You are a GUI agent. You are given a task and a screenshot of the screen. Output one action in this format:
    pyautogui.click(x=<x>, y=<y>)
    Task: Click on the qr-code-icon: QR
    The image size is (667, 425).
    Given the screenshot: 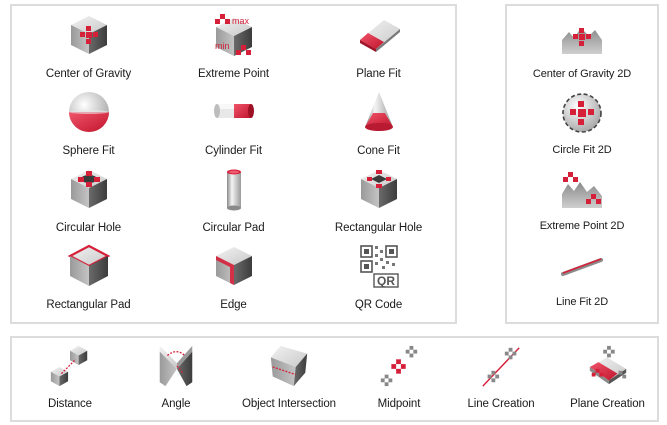 What is the action you would take?
    pyautogui.click(x=379, y=266)
    